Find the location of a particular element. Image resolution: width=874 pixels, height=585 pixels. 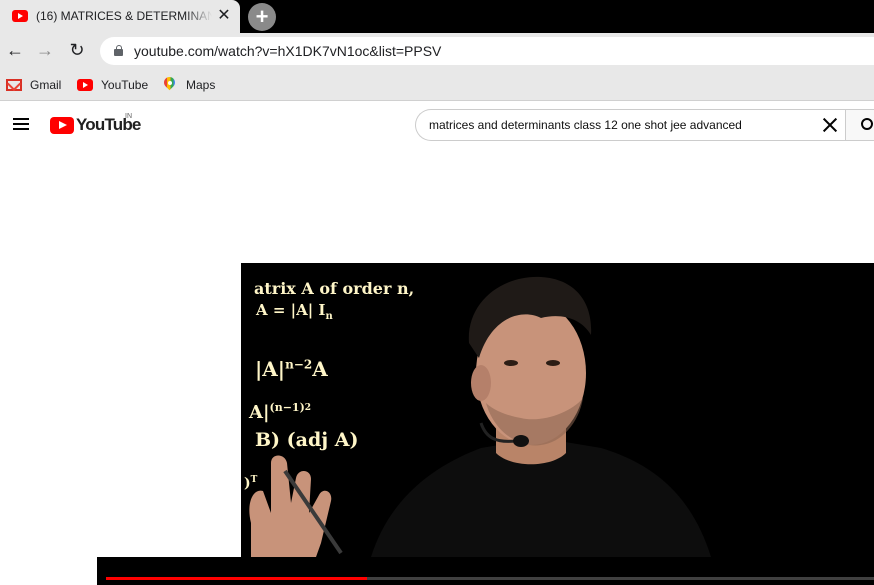

hamburger-menu-icon is located at coordinates (21, 124).